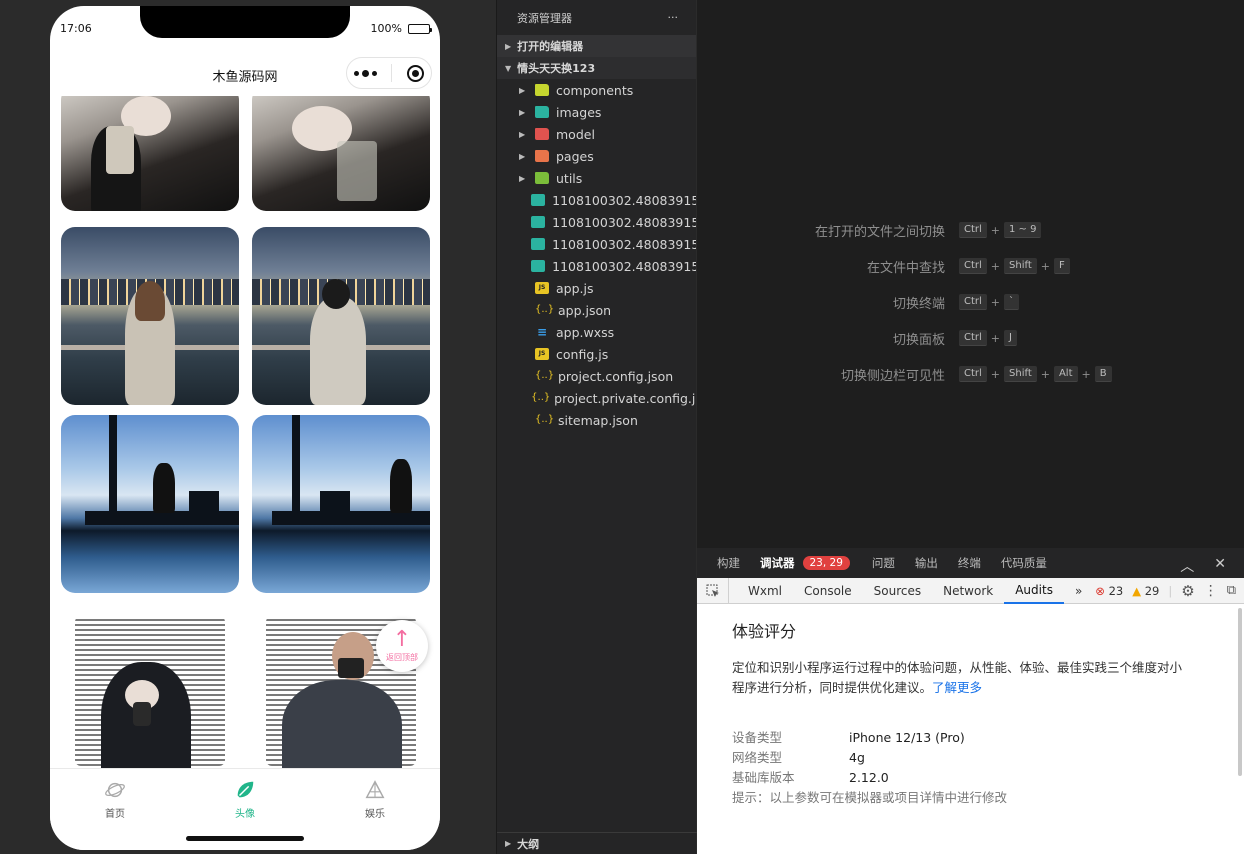 This screenshot has height=854, width=1244. What do you see at coordinates (728, 563) in the screenshot?
I see `tab-build: 构建` at bounding box center [728, 563].